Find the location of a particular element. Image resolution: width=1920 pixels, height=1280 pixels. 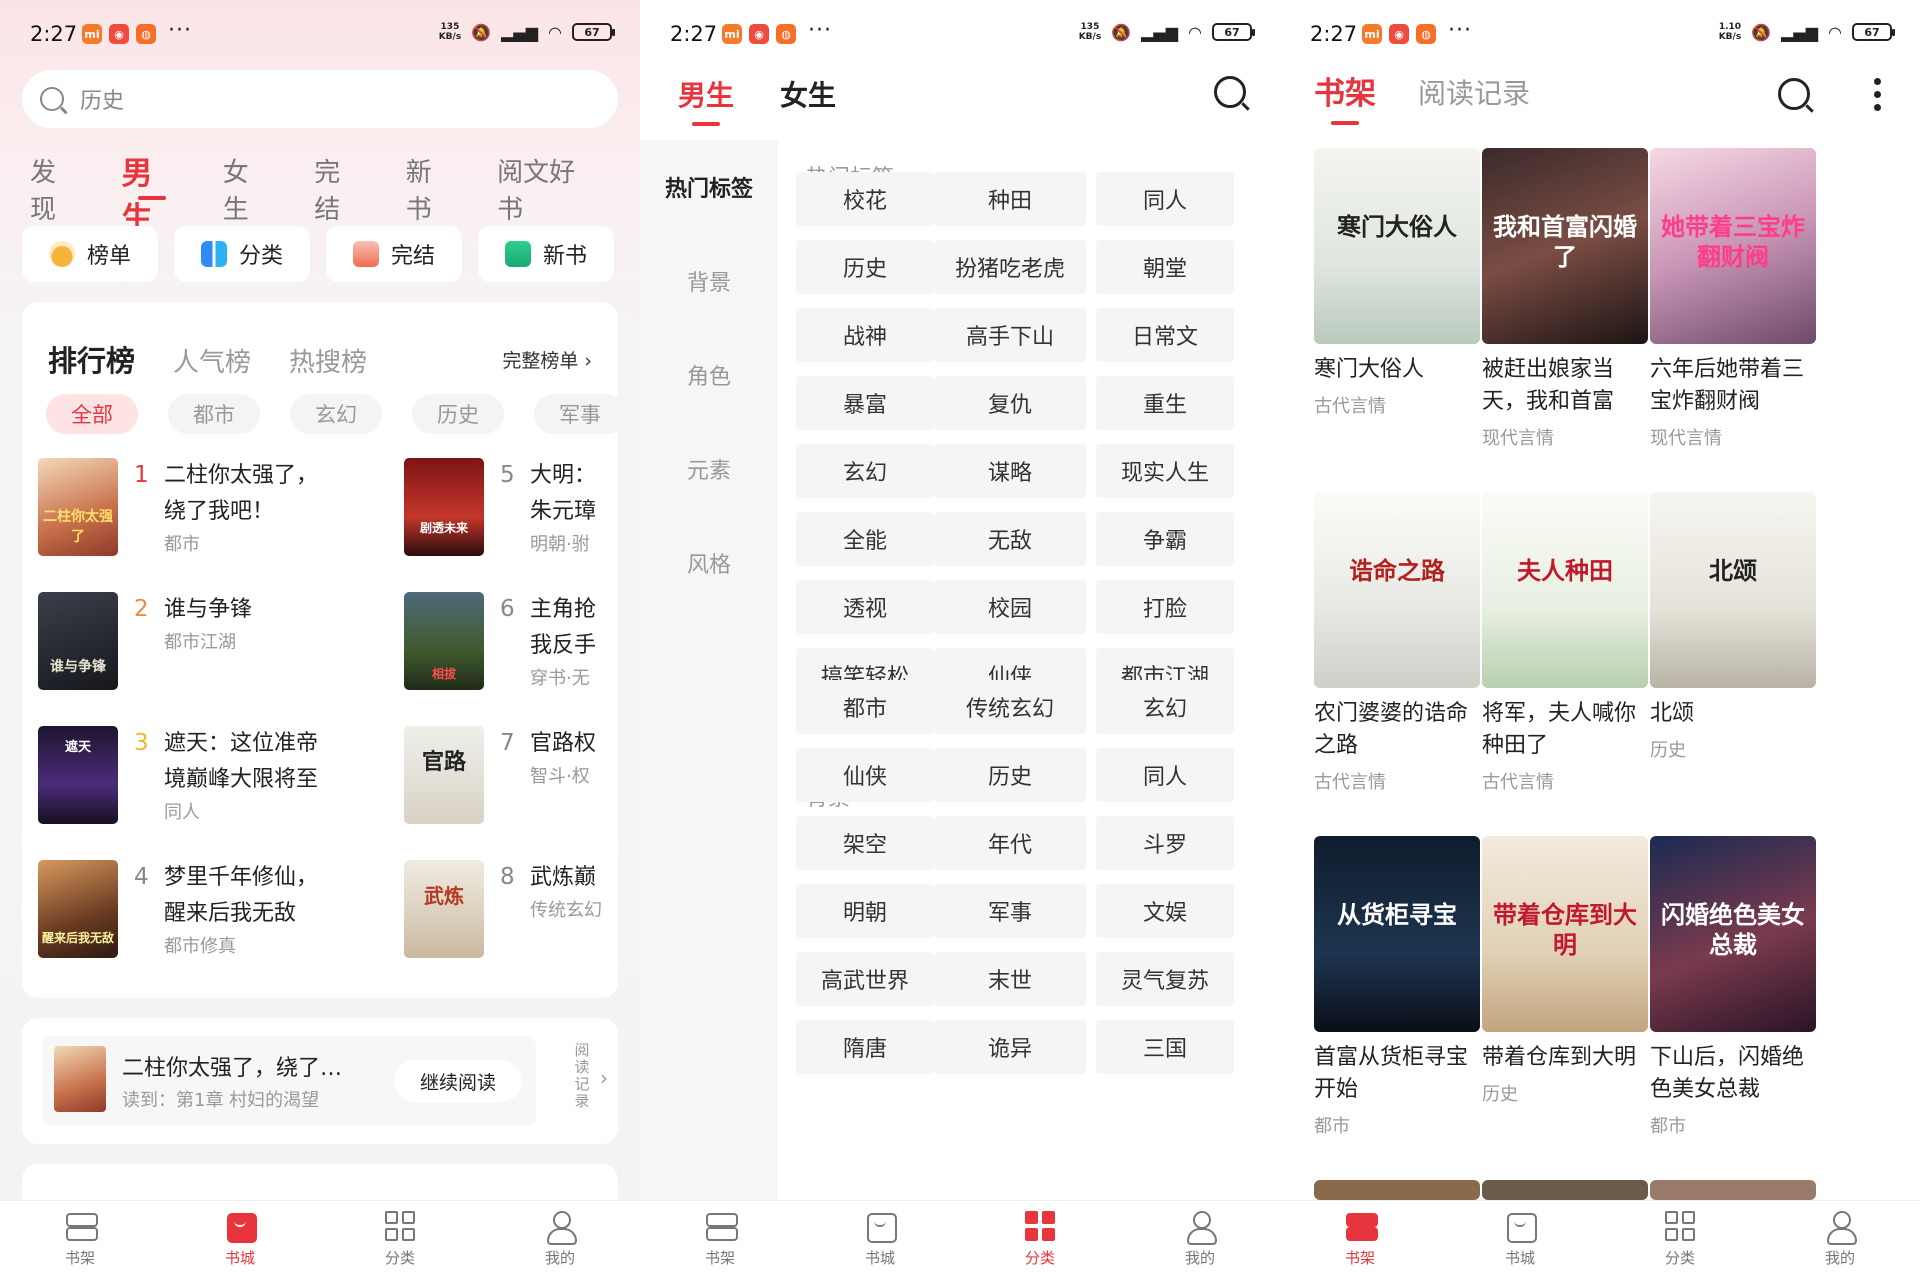

bookshelf-book: 寒门大俗人 寒门大俗人 古代言情 is located at coordinates (1397, 283).